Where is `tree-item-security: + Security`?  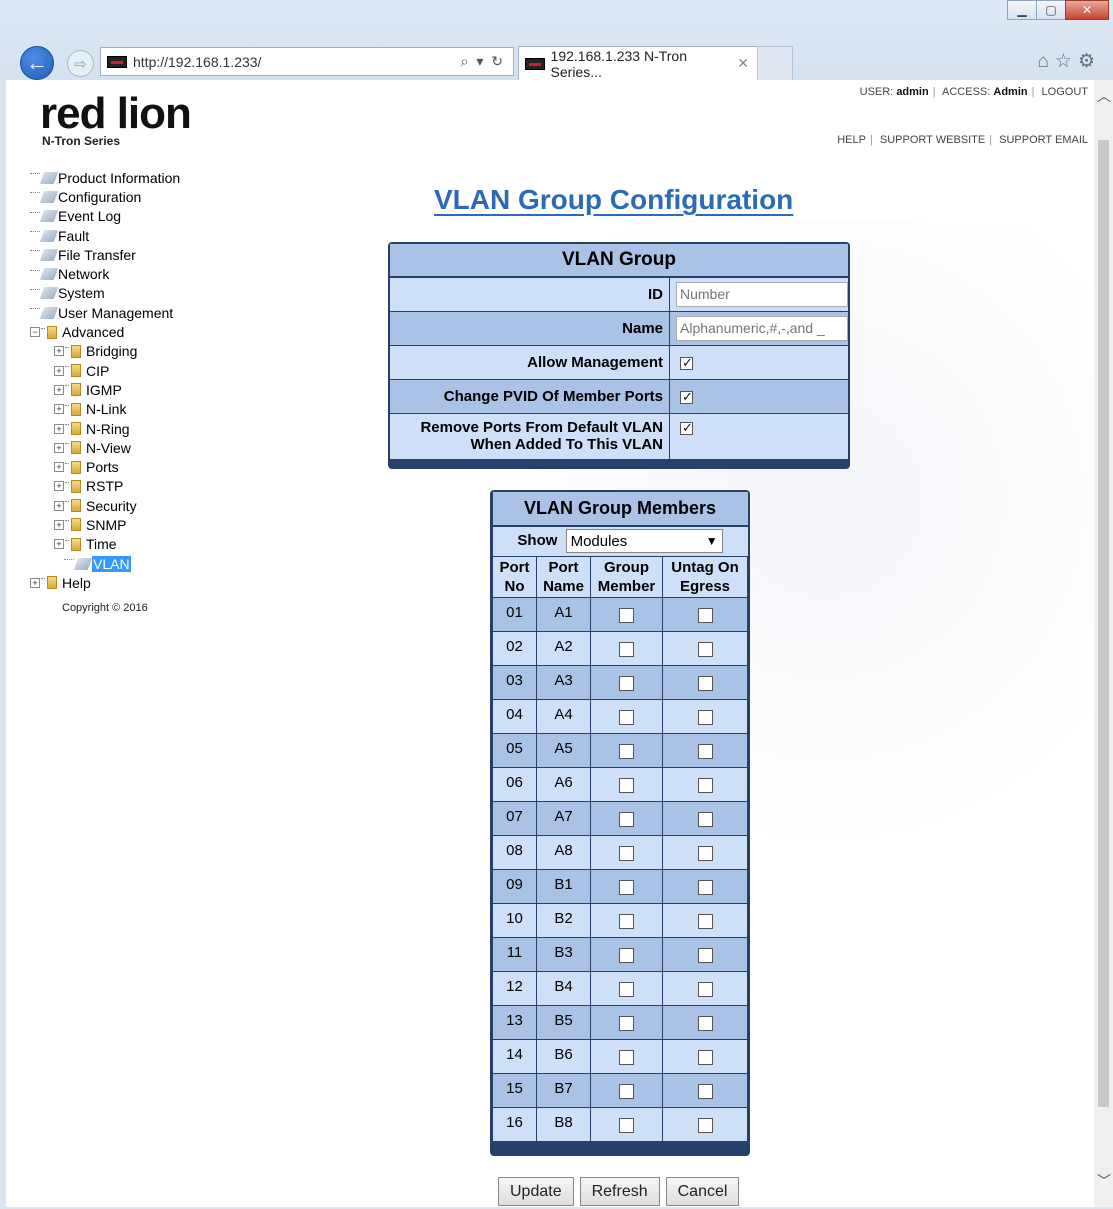 tree-item-security: + Security is located at coordinates (105, 505).